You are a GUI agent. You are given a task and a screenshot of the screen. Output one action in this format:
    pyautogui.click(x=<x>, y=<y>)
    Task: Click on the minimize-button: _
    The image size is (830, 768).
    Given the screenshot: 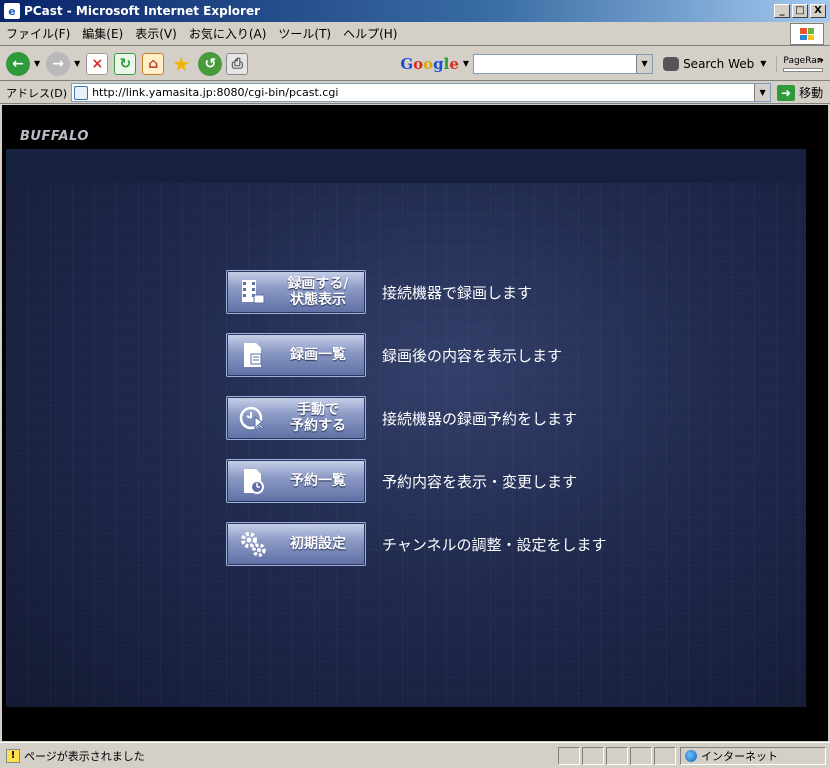 What is the action you would take?
    pyautogui.click(x=782, y=11)
    